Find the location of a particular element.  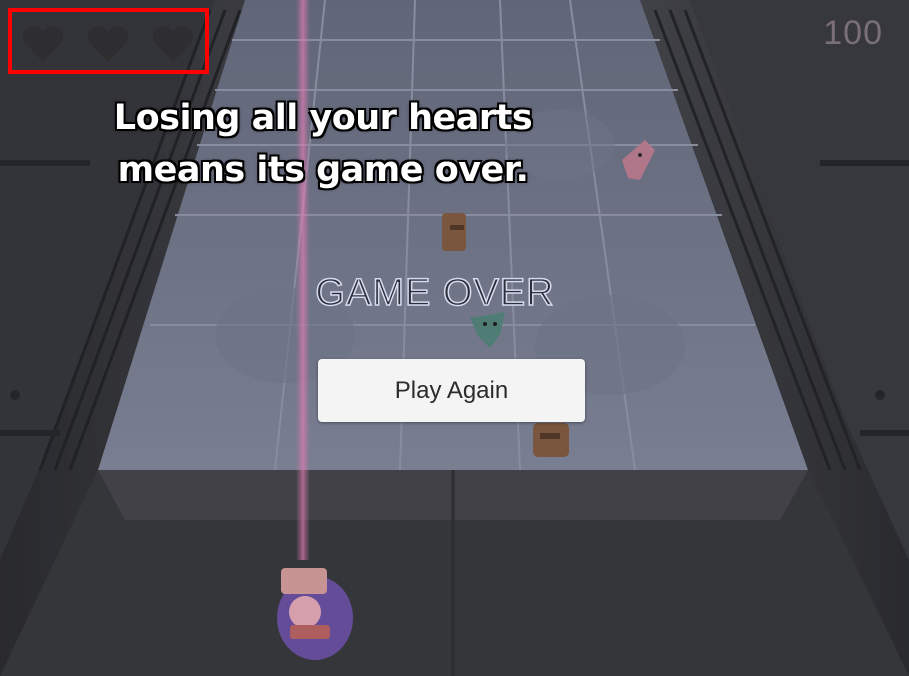

caption-line-2: means its game over. is located at coordinates (323, 170).